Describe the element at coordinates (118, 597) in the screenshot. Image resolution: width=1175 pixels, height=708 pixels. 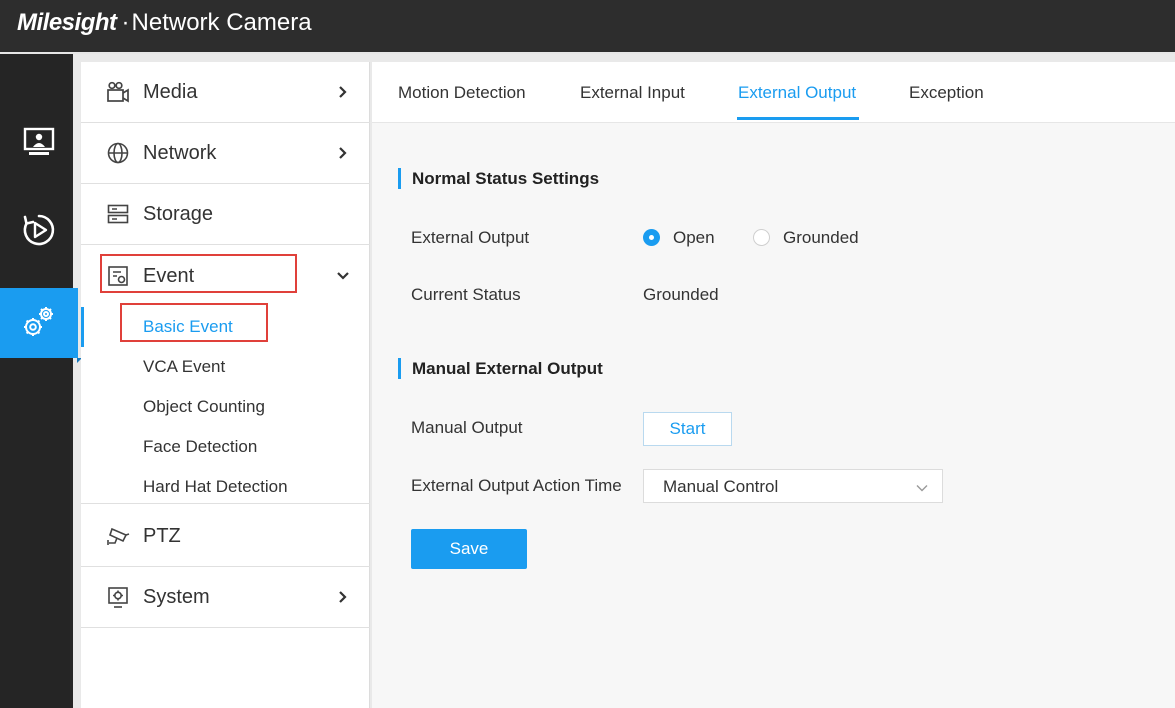
I see `system-icon` at that location.